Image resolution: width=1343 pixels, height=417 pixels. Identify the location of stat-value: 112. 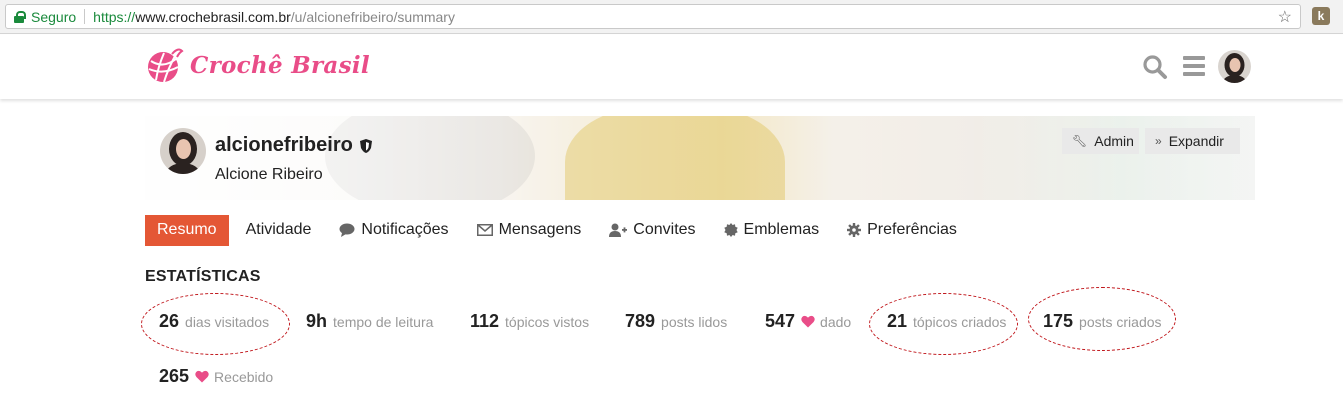
(485, 321).